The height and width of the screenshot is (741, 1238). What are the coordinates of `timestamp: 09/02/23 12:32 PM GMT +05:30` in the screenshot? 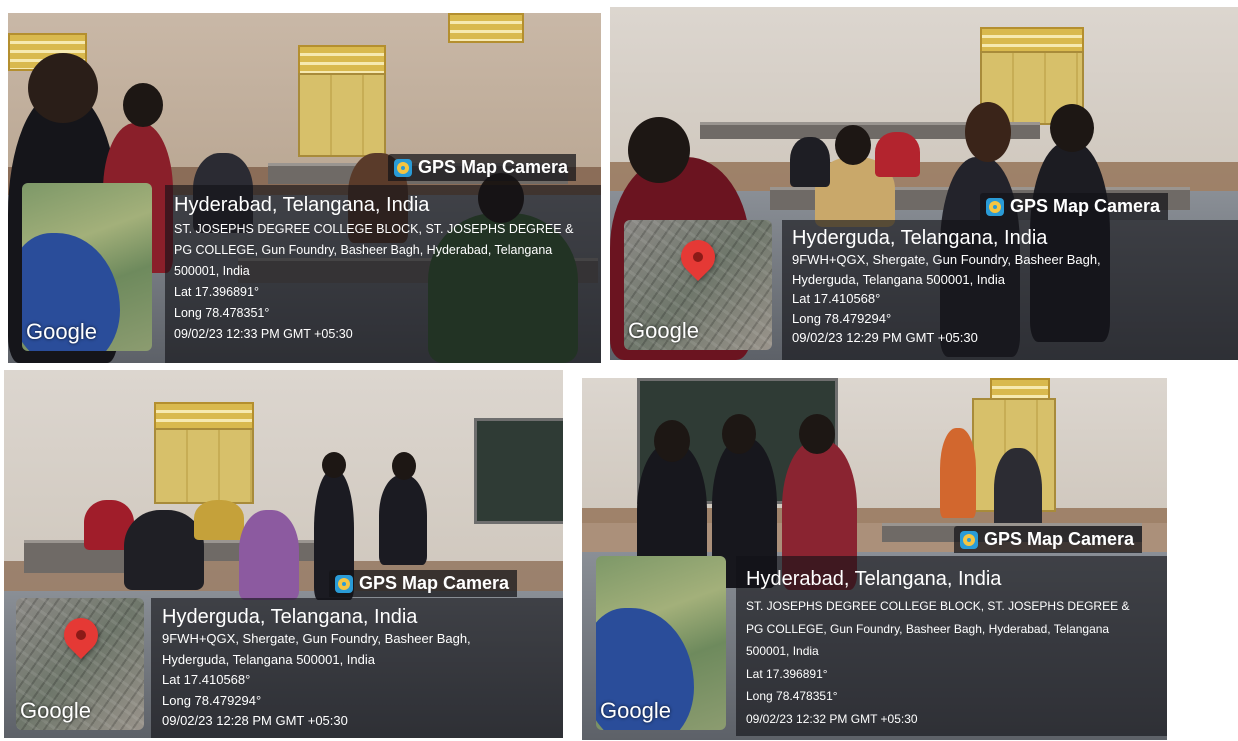 It's located at (832, 718).